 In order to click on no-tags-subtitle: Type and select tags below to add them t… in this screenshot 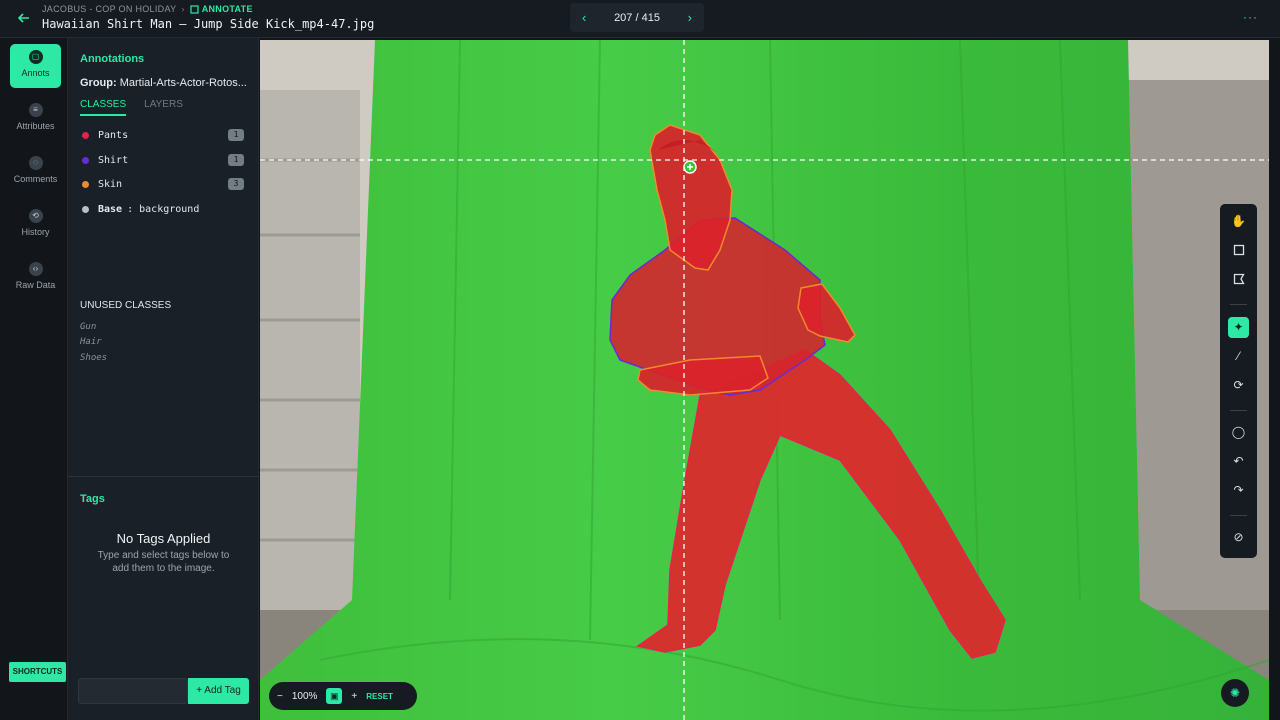, I will do `click(163, 562)`.